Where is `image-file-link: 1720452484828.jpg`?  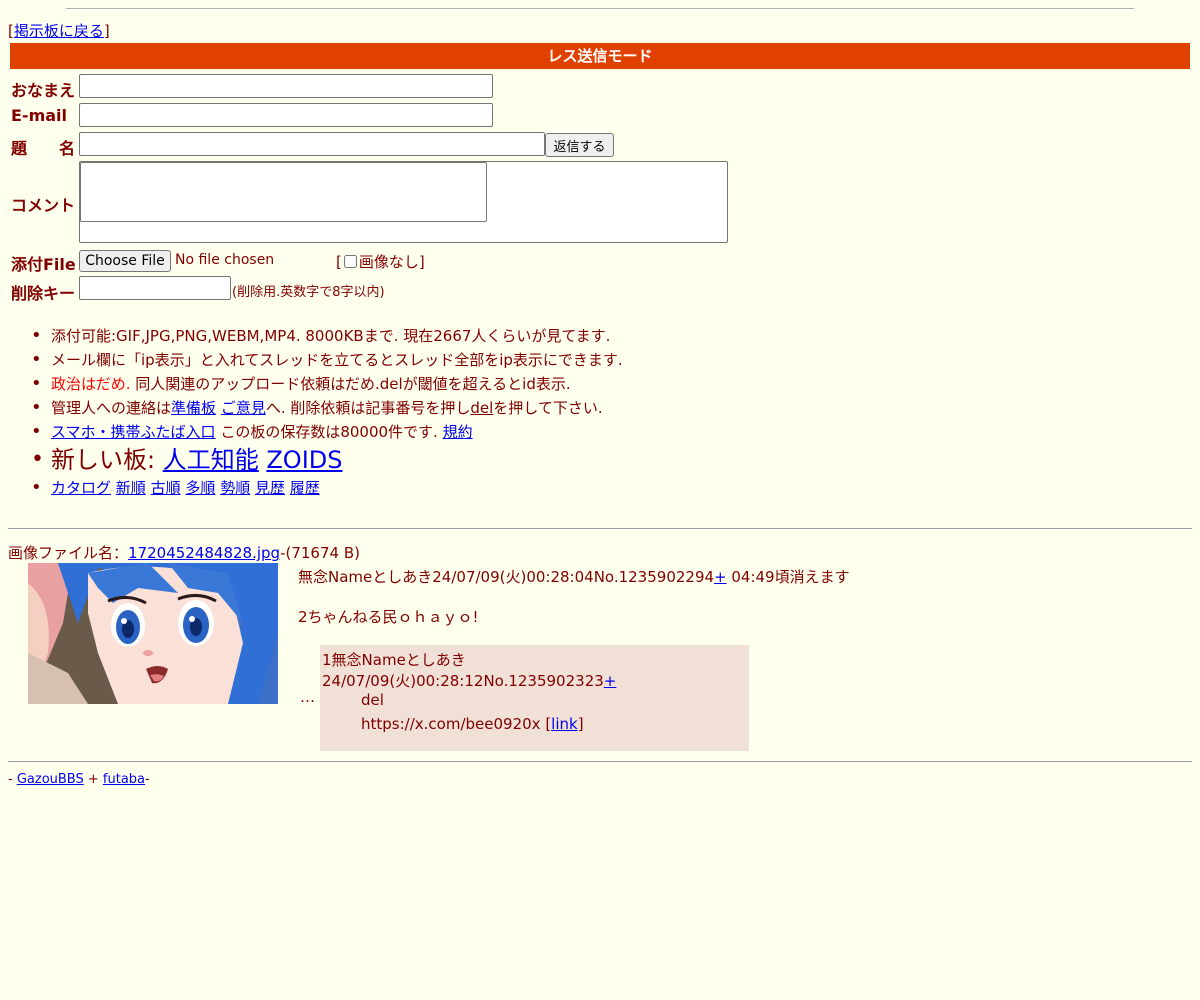 image-file-link: 1720452484828.jpg is located at coordinates (204, 553).